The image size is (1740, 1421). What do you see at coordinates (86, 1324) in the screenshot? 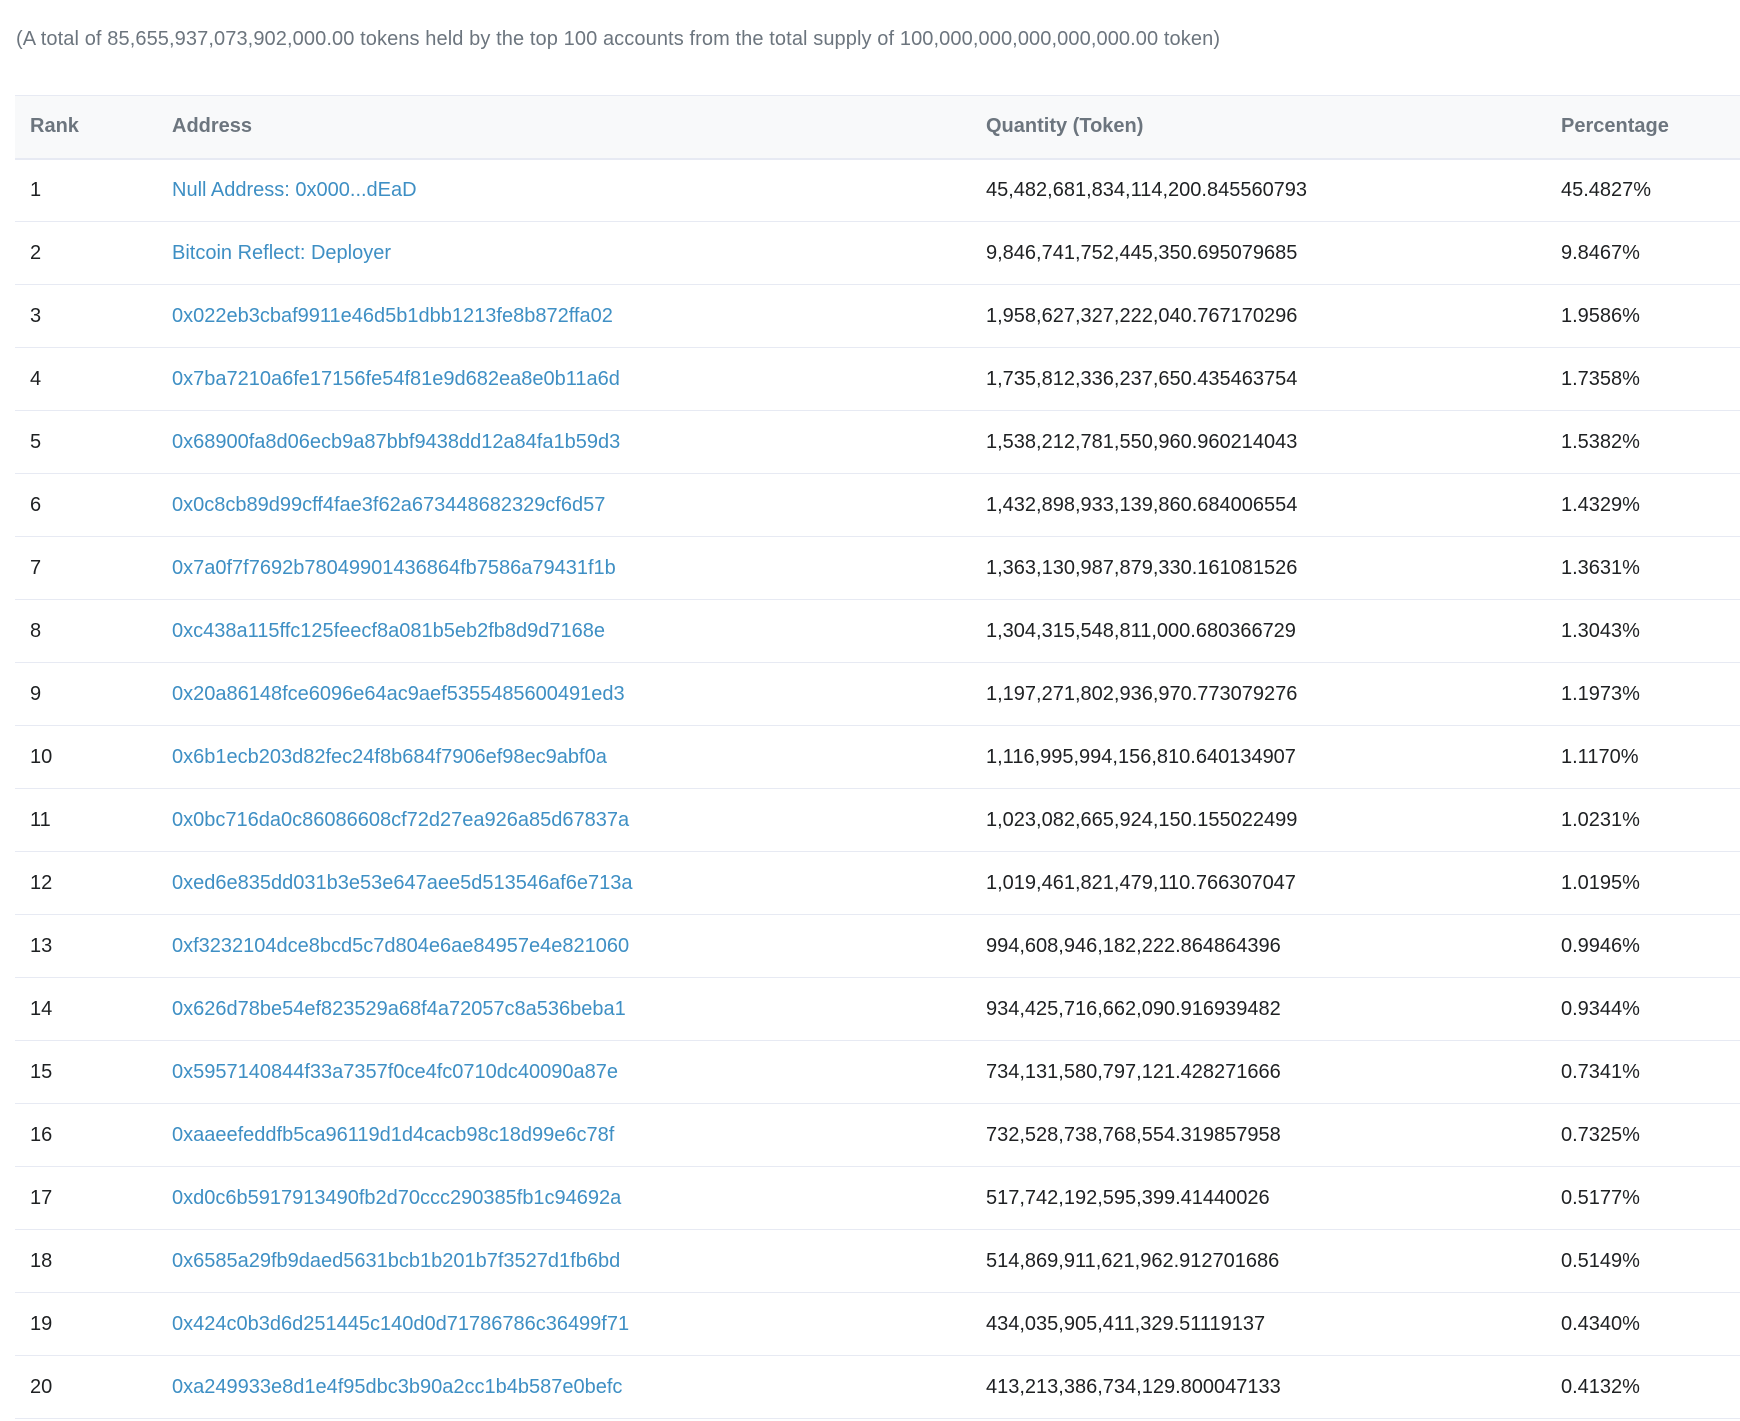
I see `rank-cell: 19` at bounding box center [86, 1324].